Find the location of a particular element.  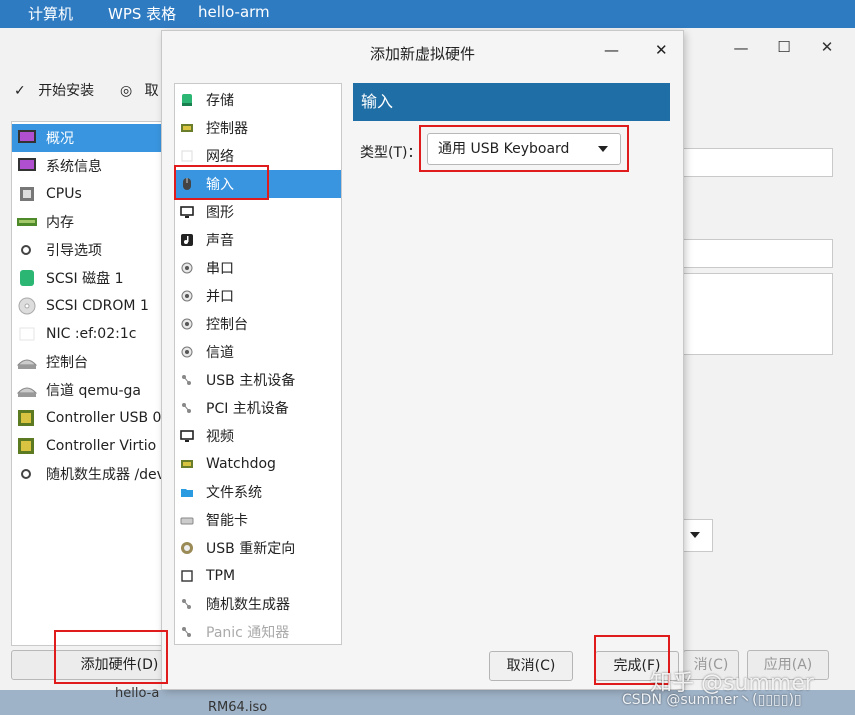

overview-list-item: CPUs is located at coordinates (89, 194).